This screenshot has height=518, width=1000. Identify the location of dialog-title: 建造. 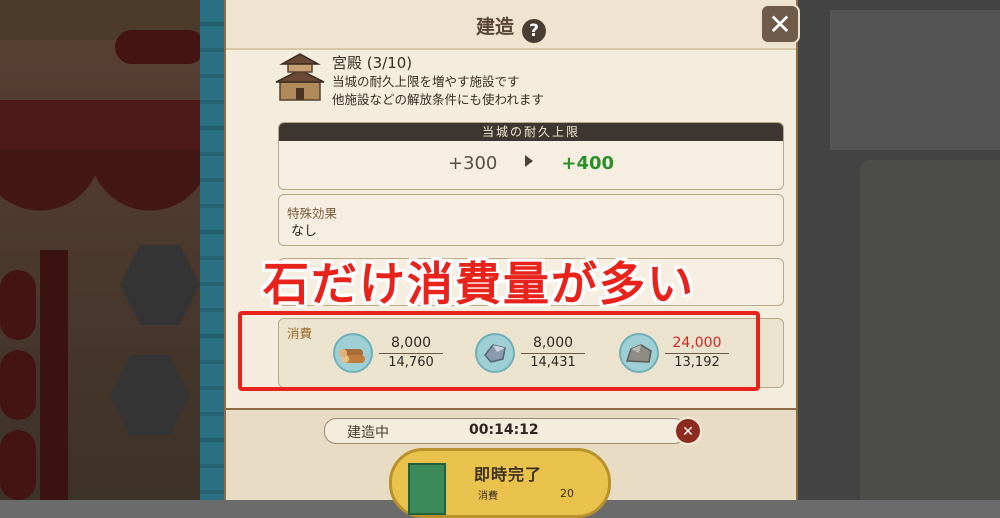
(494, 27).